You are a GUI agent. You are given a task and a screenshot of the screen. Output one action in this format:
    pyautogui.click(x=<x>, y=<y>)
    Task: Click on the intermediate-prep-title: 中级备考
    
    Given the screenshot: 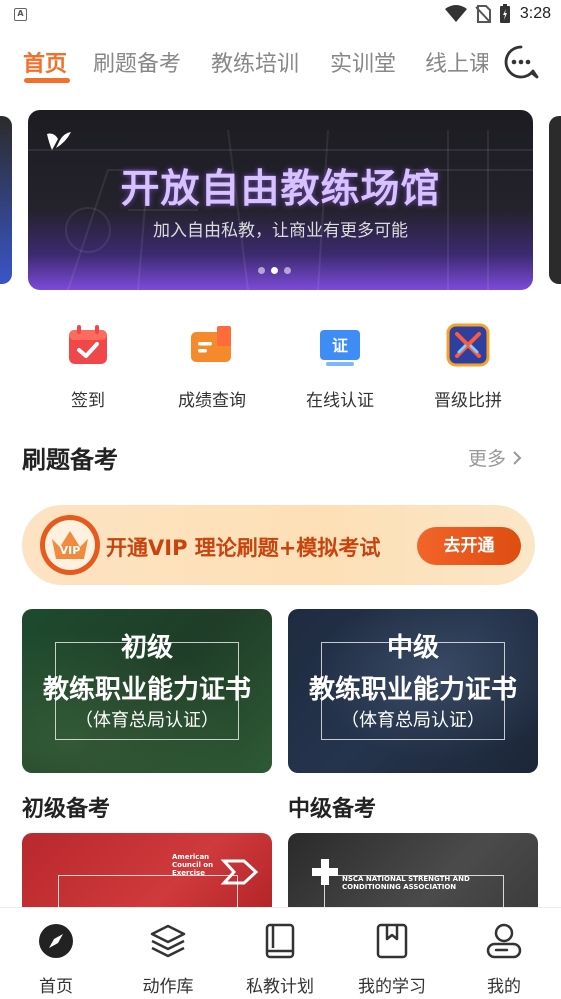 What is the action you would take?
    pyautogui.click(x=332, y=809)
    